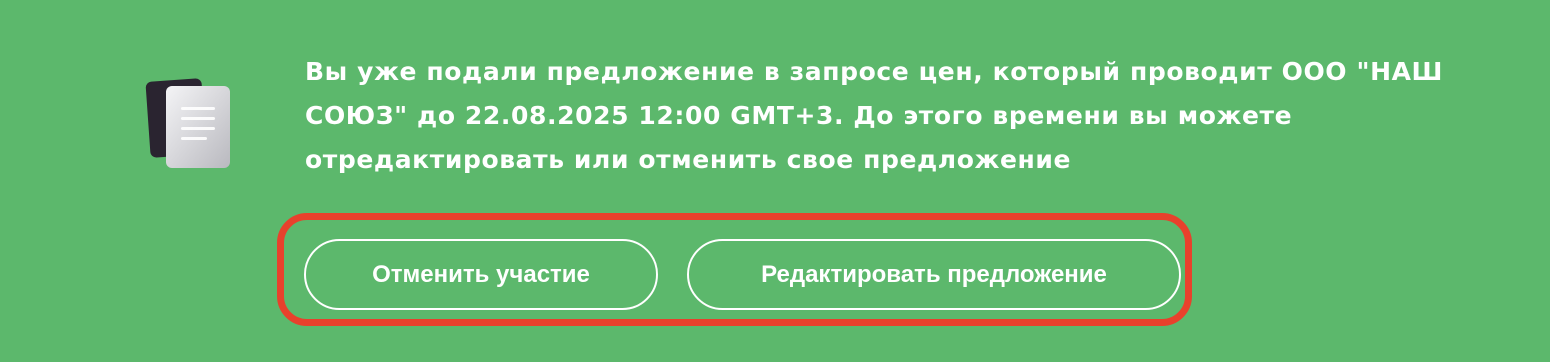  I want to click on edit-offer-button: Редактировать предложение, so click(934, 274).